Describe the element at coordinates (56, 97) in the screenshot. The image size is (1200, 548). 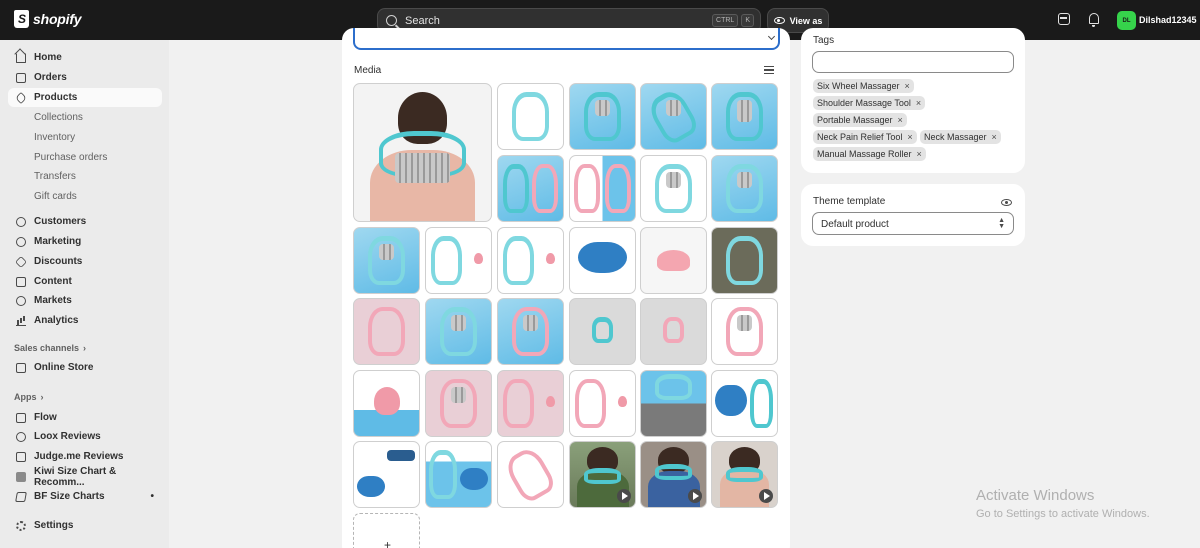
I see `sidebar-item-label: Products` at that location.